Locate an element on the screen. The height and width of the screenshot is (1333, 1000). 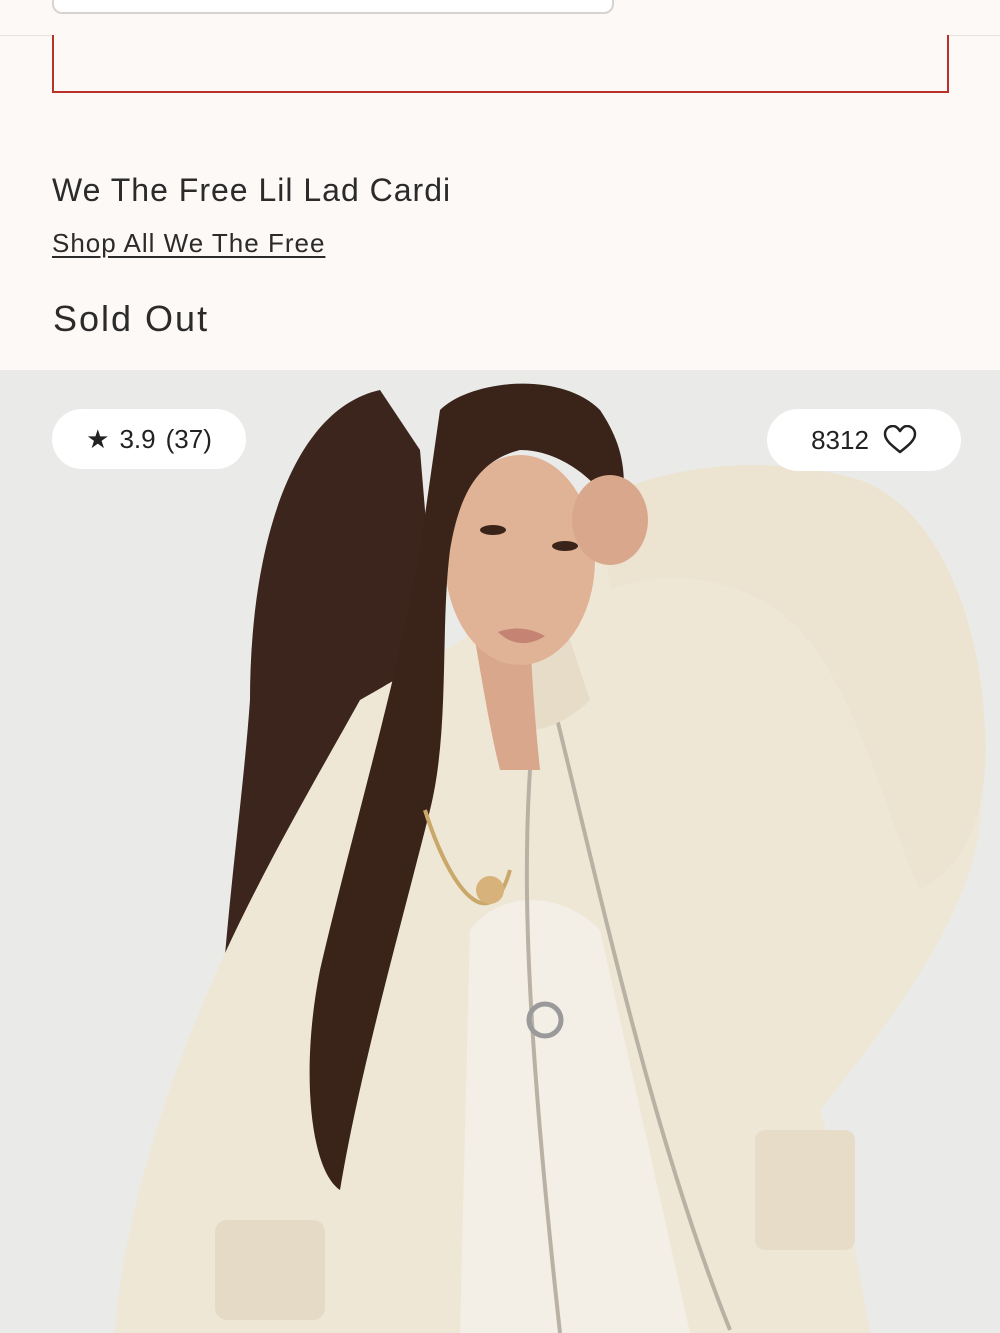
heart-icon is located at coordinates (900, 440).